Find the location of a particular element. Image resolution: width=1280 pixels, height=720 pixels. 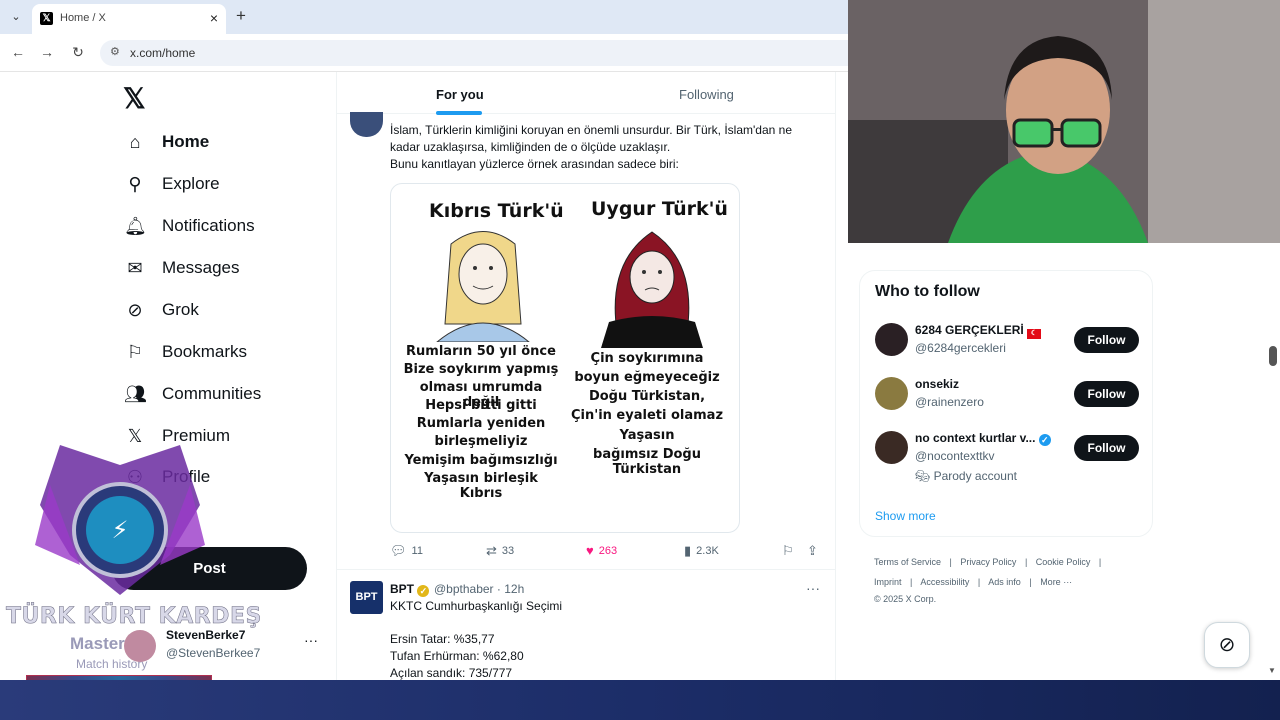

url-text: x.com/home is located at coordinates (163, 53).